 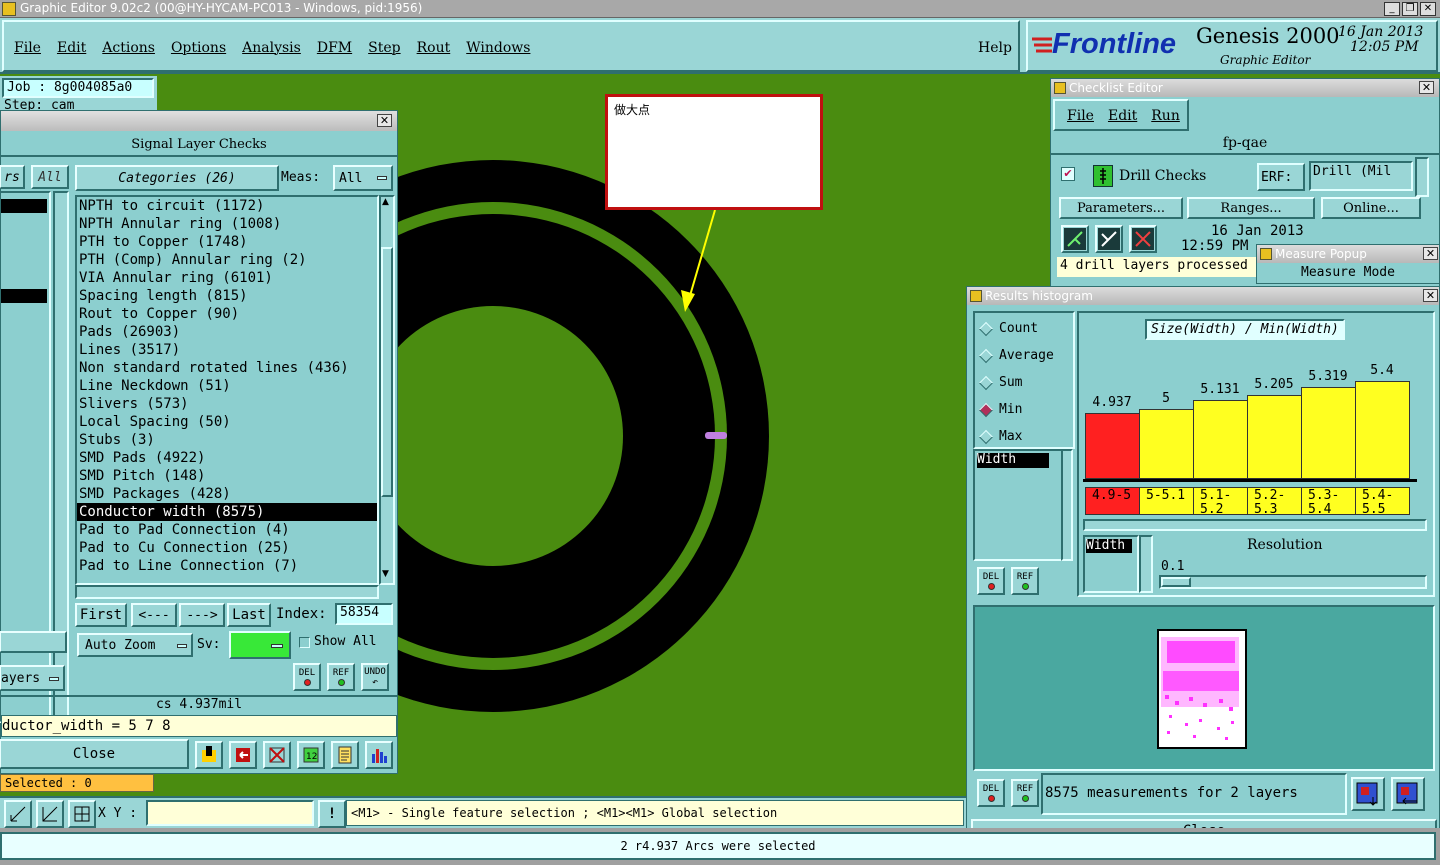 What do you see at coordinates (227, 314) in the screenshot?
I see `category-item: Rout to Copper (90)` at bounding box center [227, 314].